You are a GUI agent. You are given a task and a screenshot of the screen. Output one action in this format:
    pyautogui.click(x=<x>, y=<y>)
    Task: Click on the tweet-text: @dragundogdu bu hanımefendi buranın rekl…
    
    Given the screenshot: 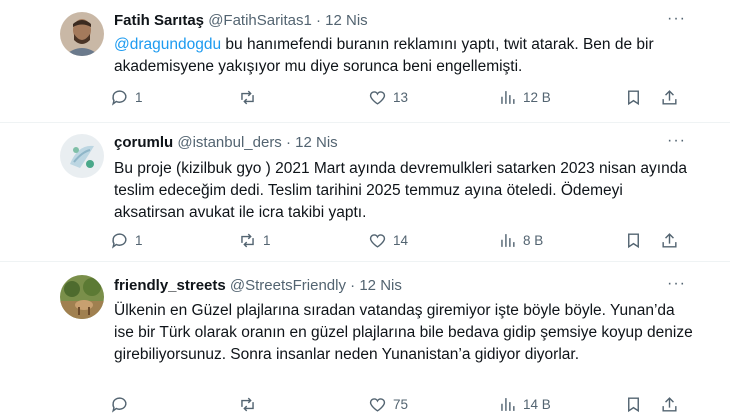 What is the action you would take?
    pyautogui.click(x=404, y=56)
    